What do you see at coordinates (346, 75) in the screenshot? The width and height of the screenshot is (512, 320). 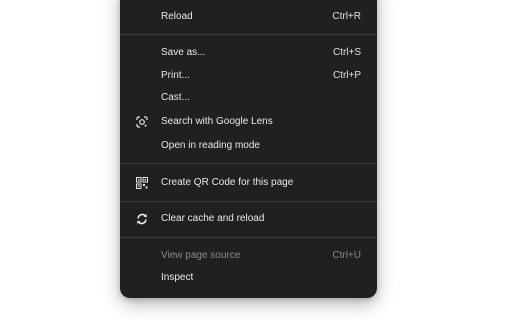 I see `menu-item-shortcut: Ctrl+P` at bounding box center [346, 75].